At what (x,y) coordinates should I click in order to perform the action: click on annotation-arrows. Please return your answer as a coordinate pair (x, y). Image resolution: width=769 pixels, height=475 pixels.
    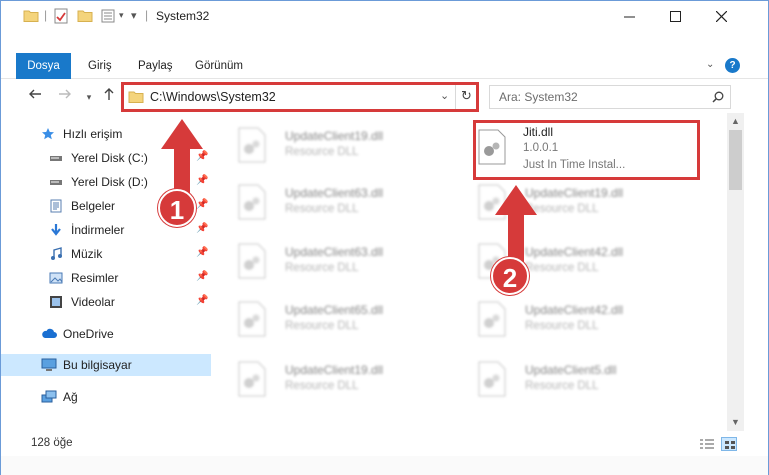
    Looking at the image, I should click on (349, 191).